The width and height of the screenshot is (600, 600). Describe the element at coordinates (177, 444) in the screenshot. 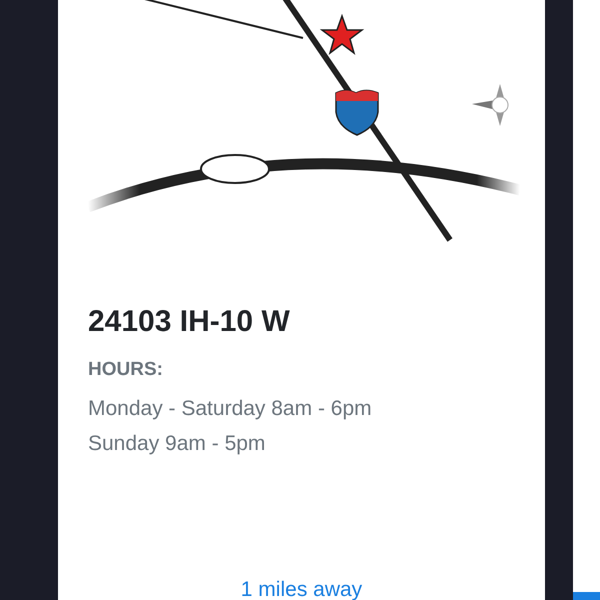

I see `hours-text: Sunday 9am - 5pm` at that location.